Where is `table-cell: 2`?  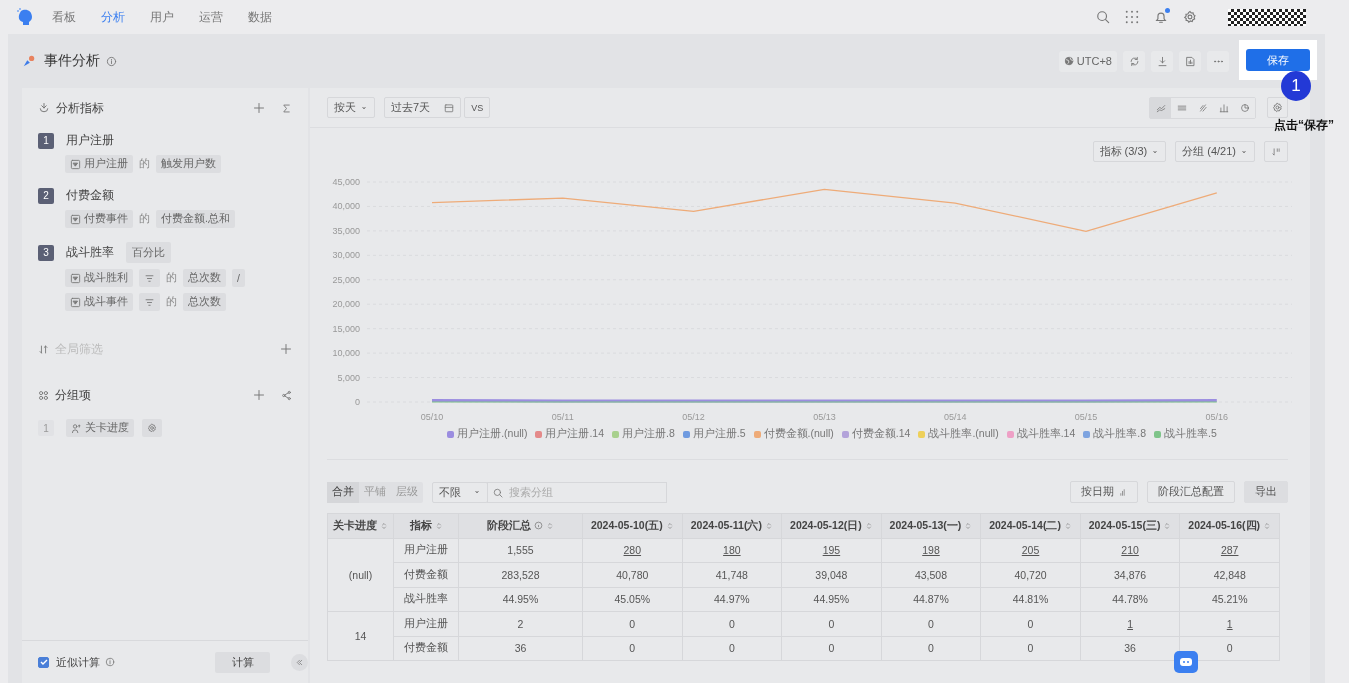 table-cell: 2 is located at coordinates (520, 623).